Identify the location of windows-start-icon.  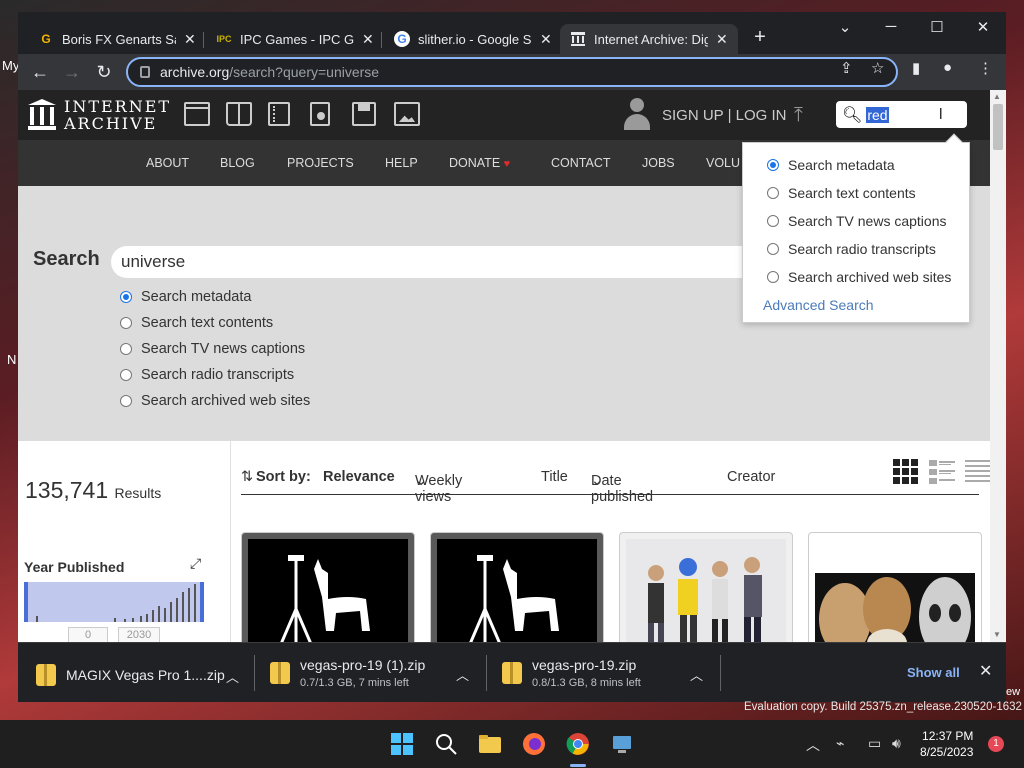
(402, 744).